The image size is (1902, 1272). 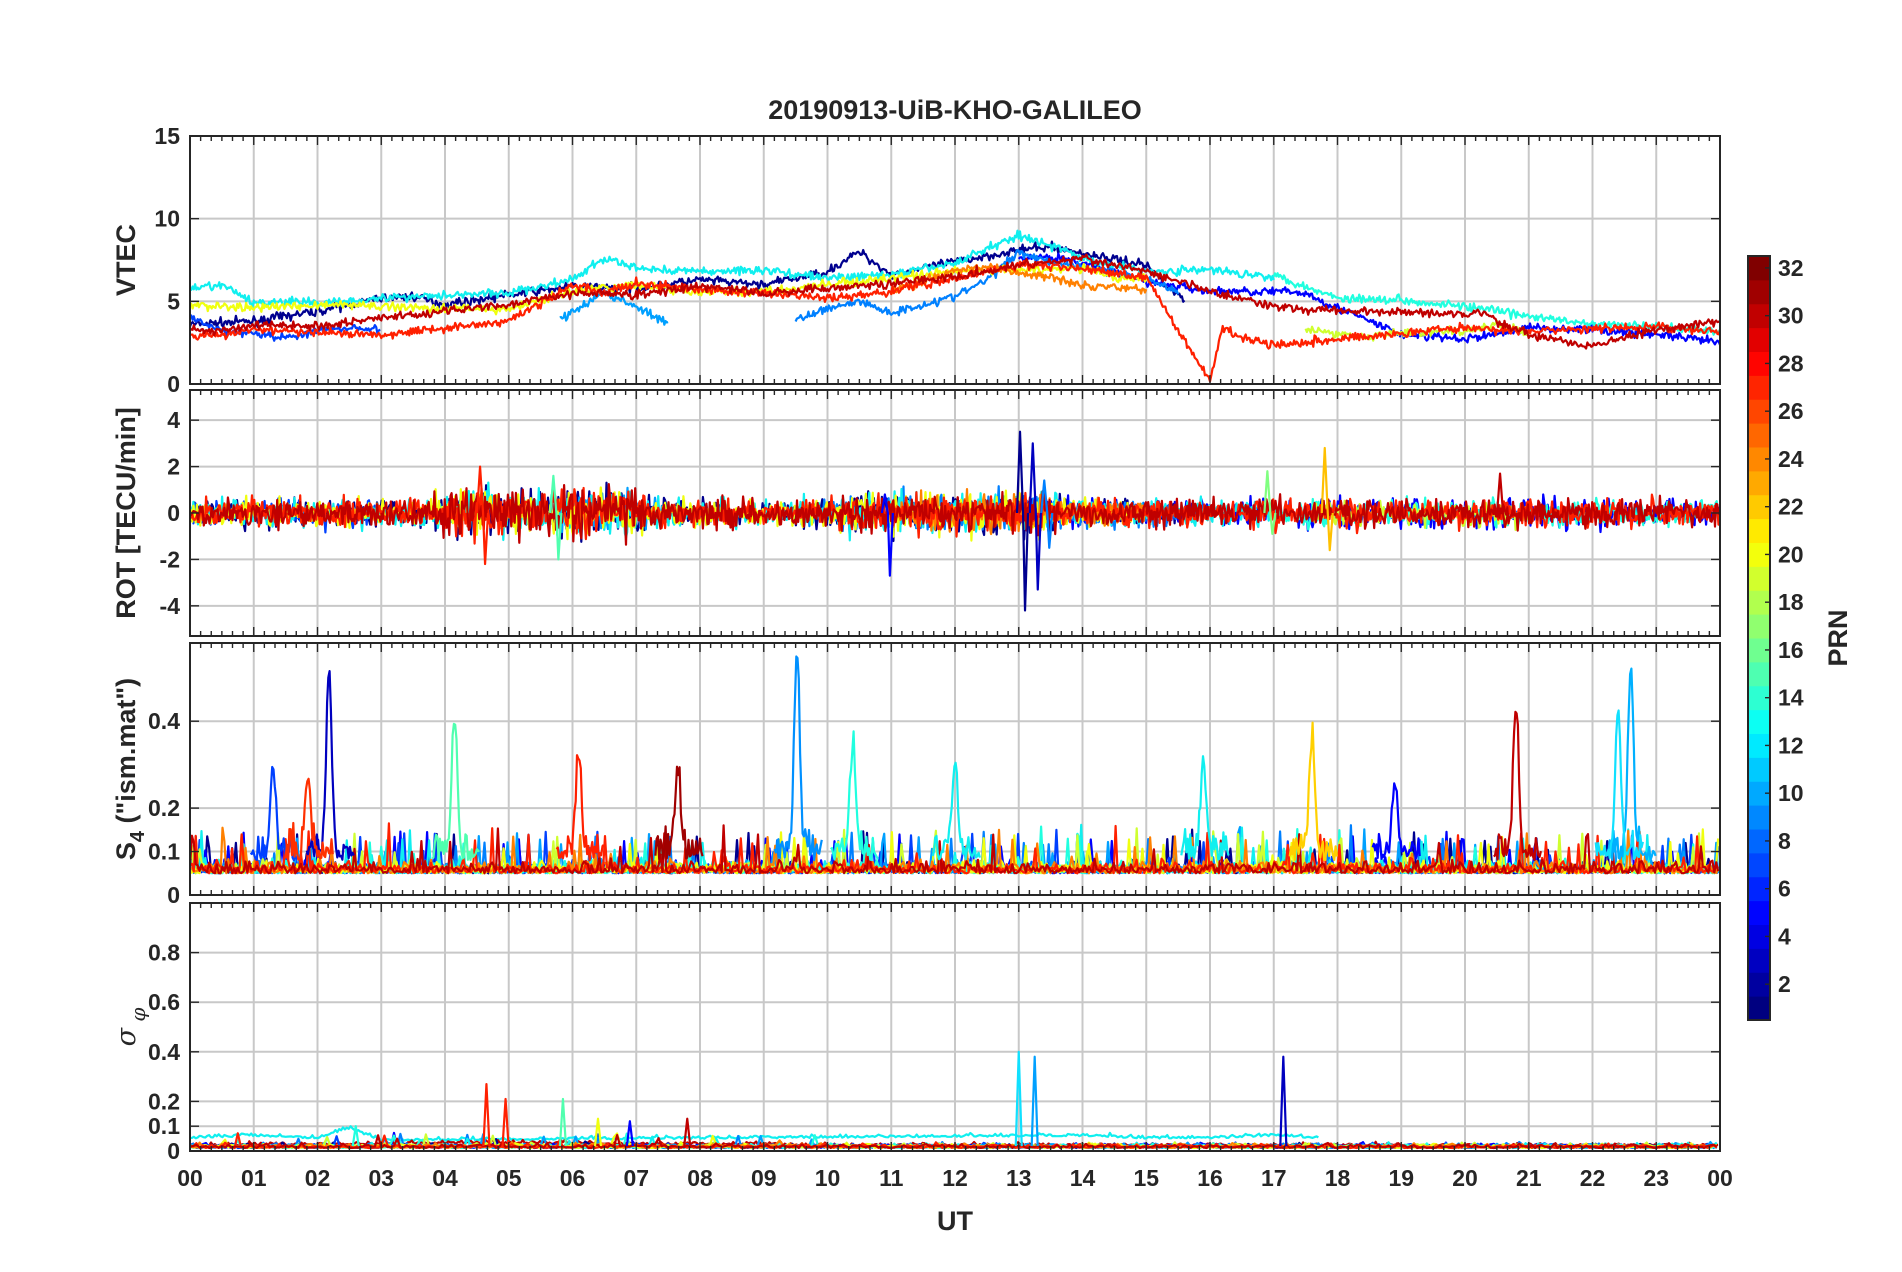 What do you see at coordinates (509, 1178) in the screenshot?
I see `x-tick-label: 05` at bounding box center [509, 1178].